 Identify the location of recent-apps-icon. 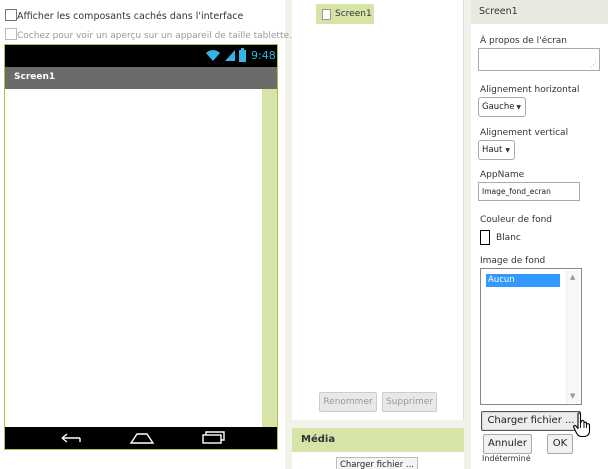
(213, 437).